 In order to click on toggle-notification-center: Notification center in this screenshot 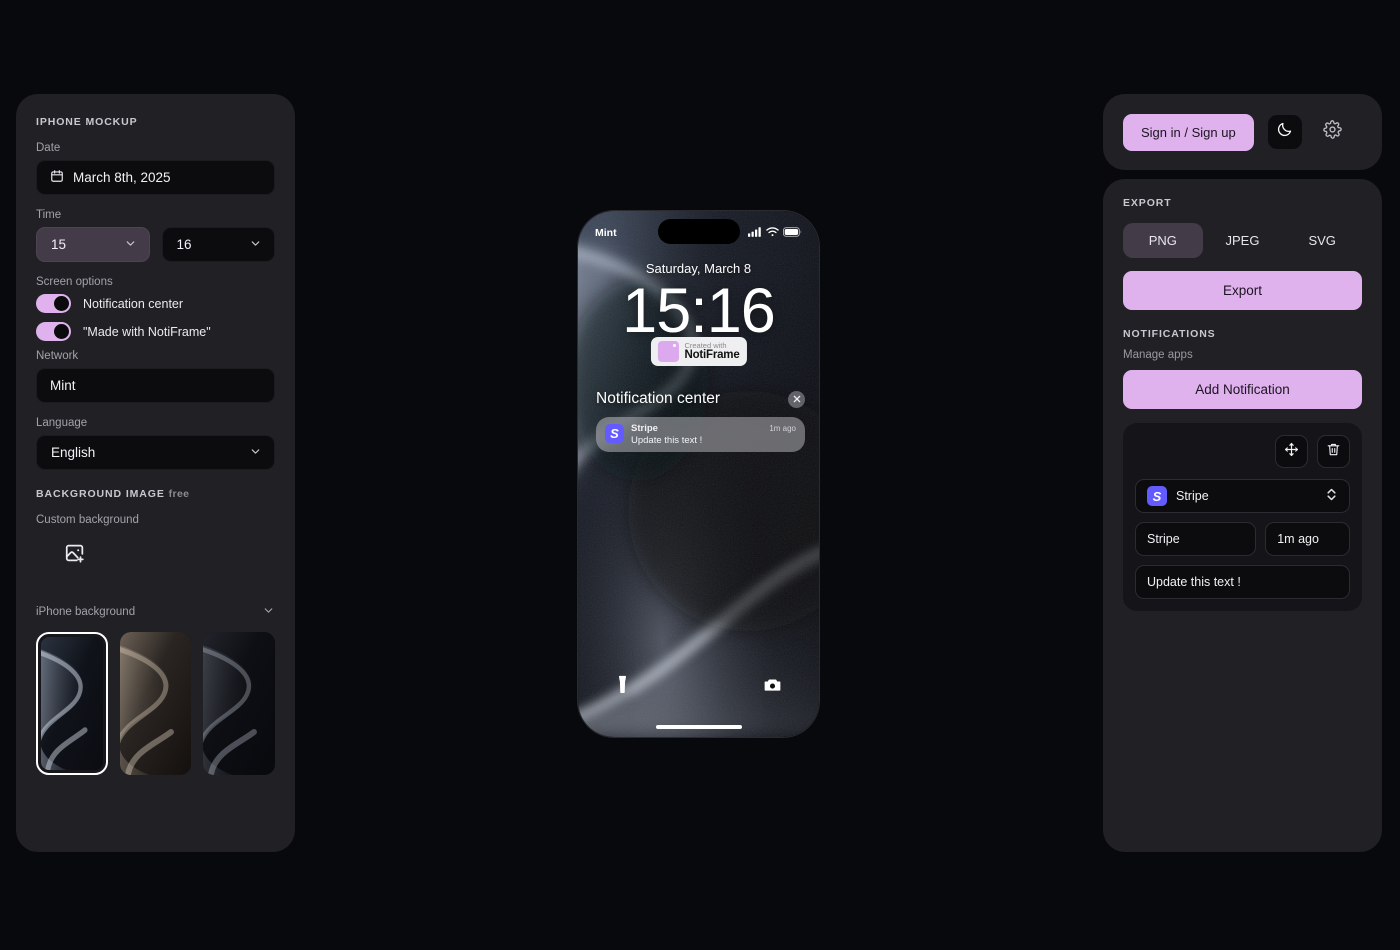, I will do `click(155, 303)`.